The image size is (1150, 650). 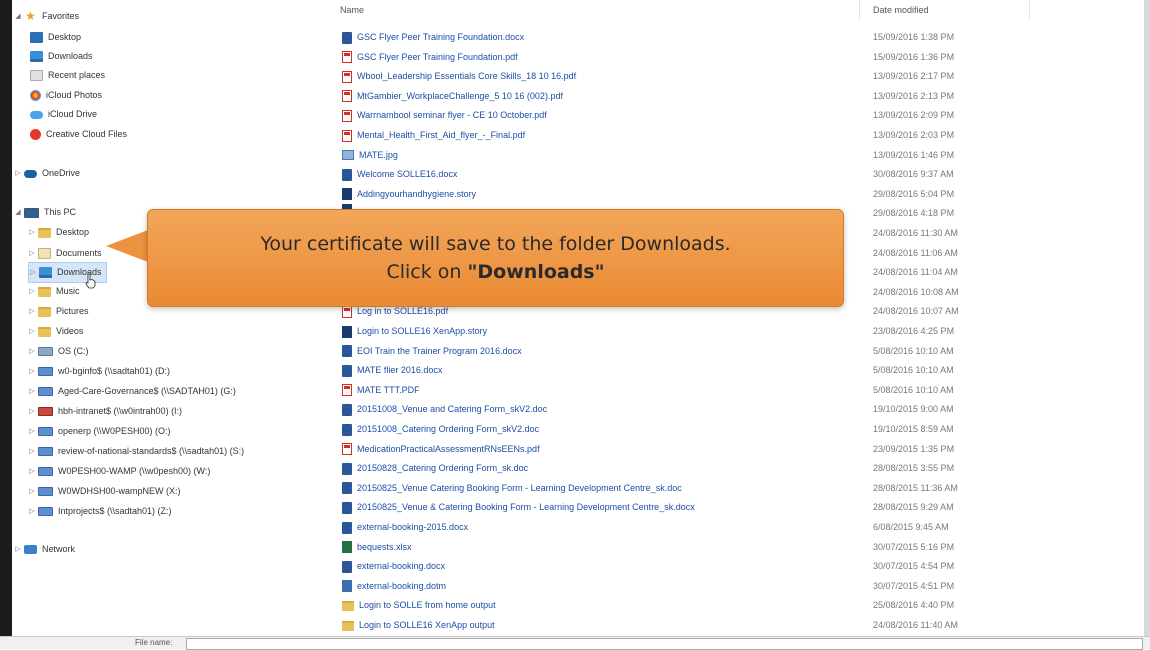 I want to click on file-name-cell: Addingyourhandhygiene.story, so click(x=409, y=194).